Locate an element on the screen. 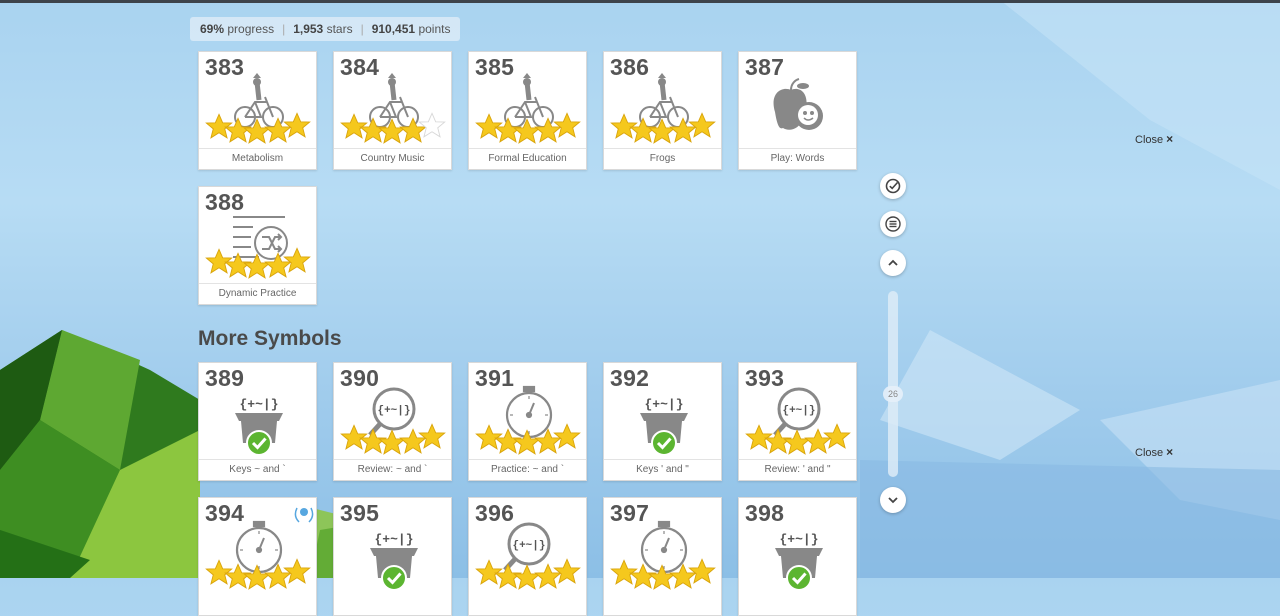  lesson-card-398: 398 {+~|} is located at coordinates (797, 556).